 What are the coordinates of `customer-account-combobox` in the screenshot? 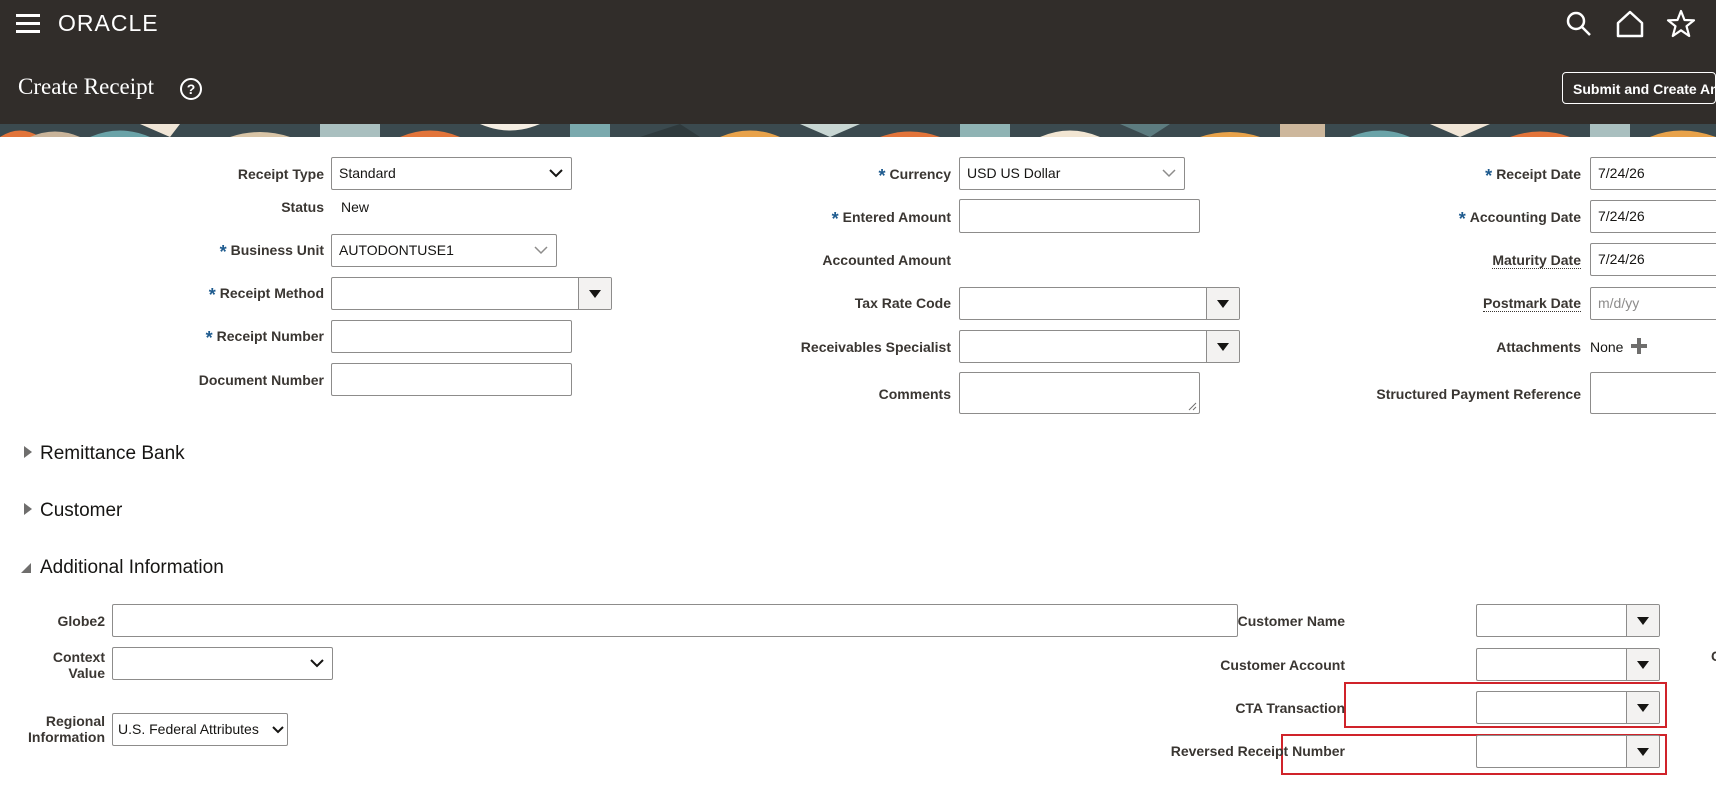 It's located at (1568, 664).